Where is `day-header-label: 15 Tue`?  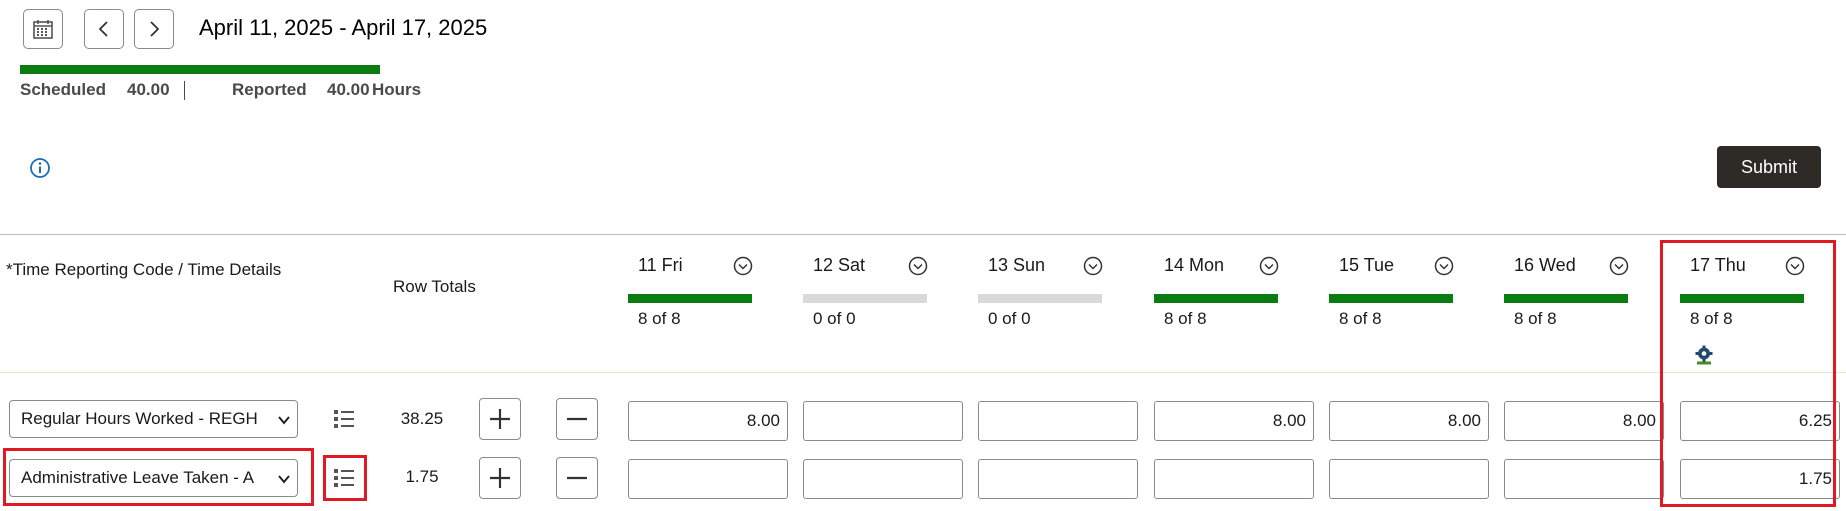 day-header-label: 15 Tue is located at coordinates (1367, 265).